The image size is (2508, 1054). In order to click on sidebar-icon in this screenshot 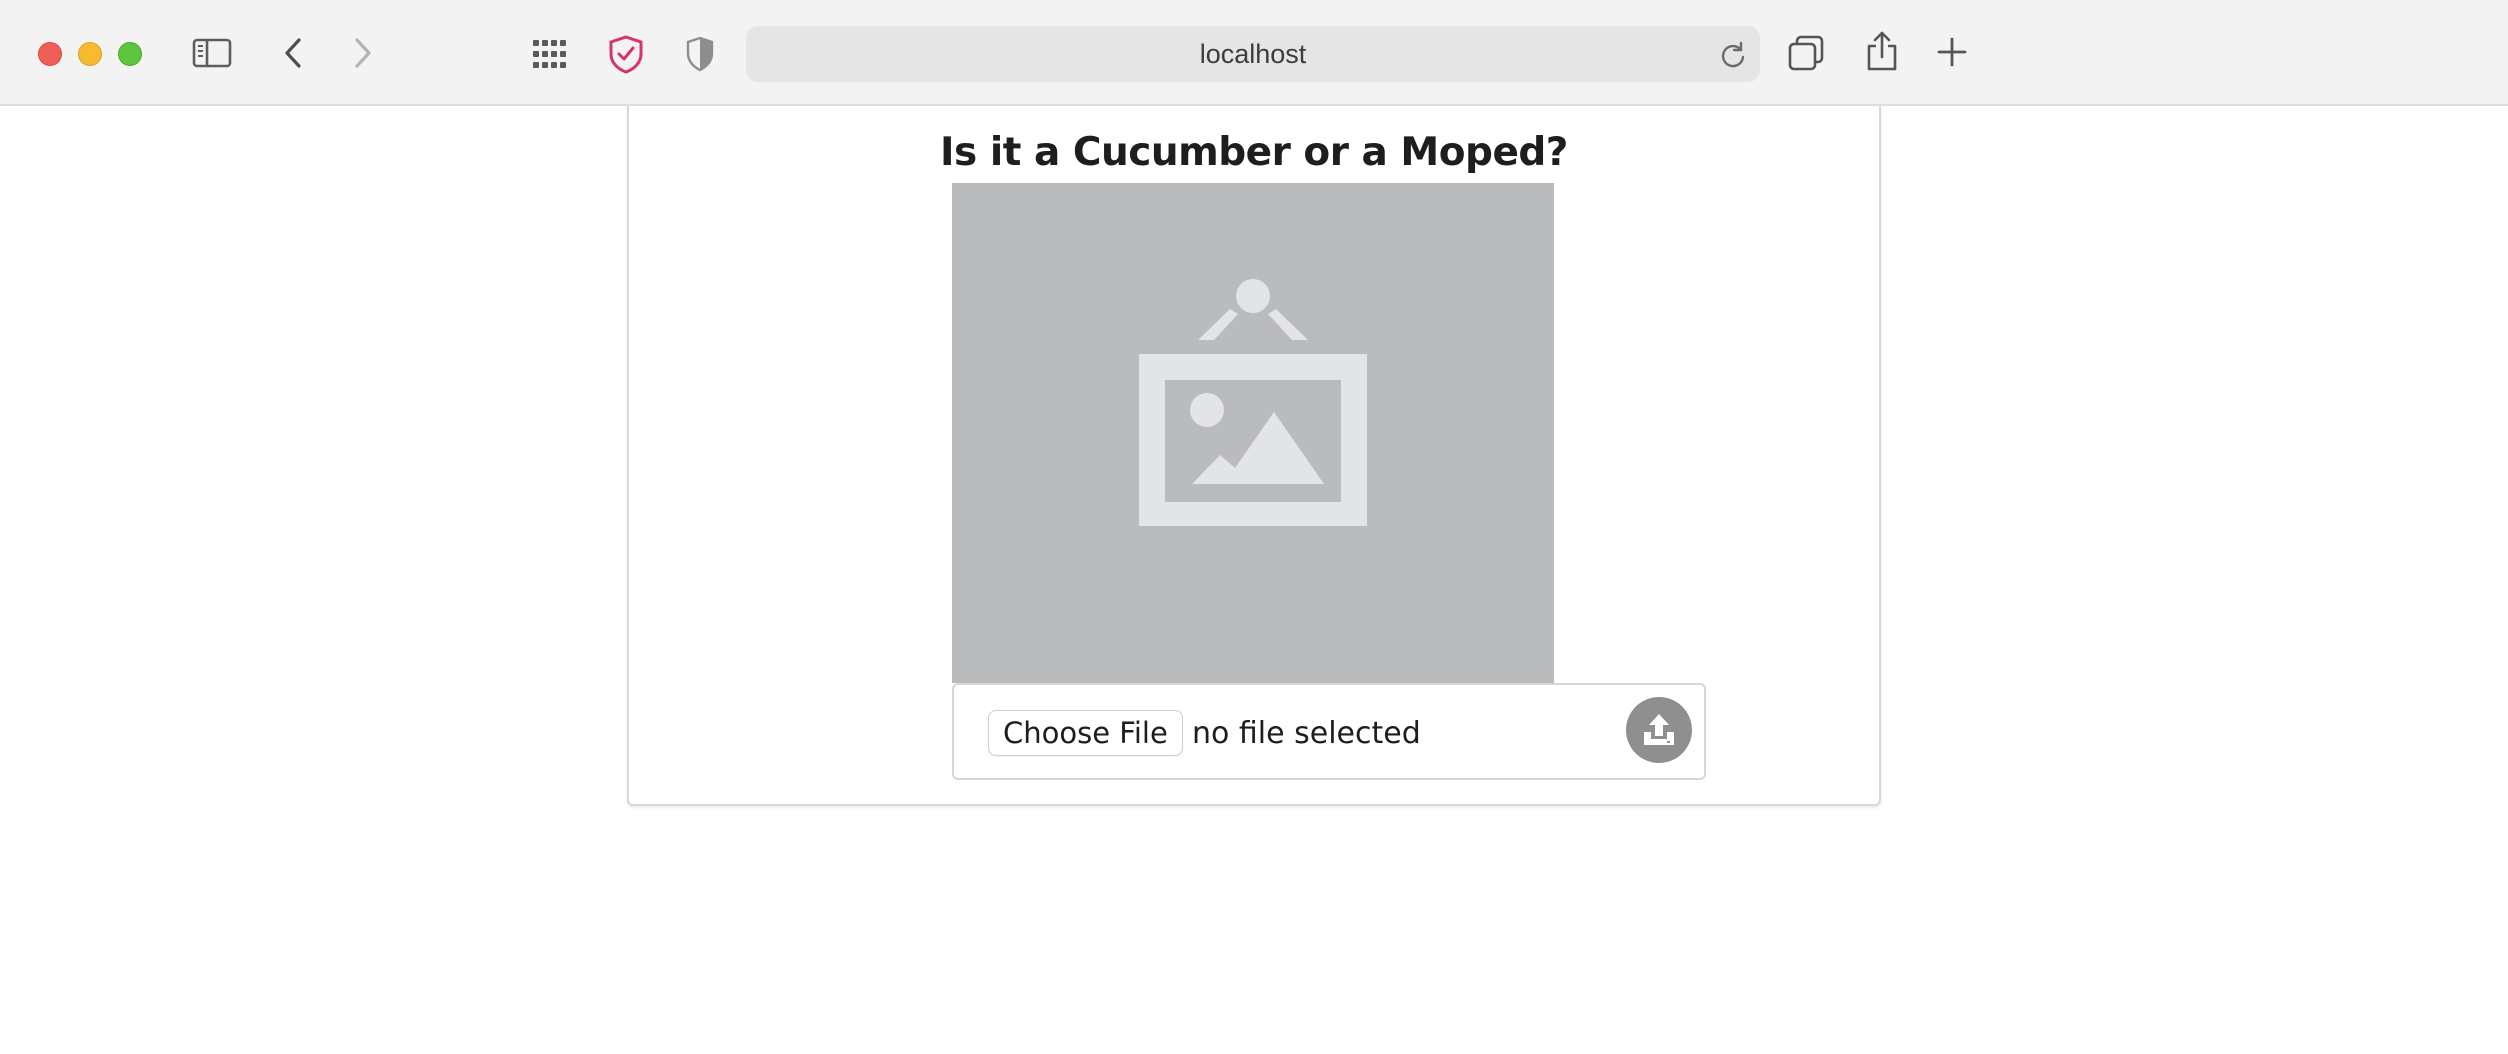, I will do `click(212, 53)`.